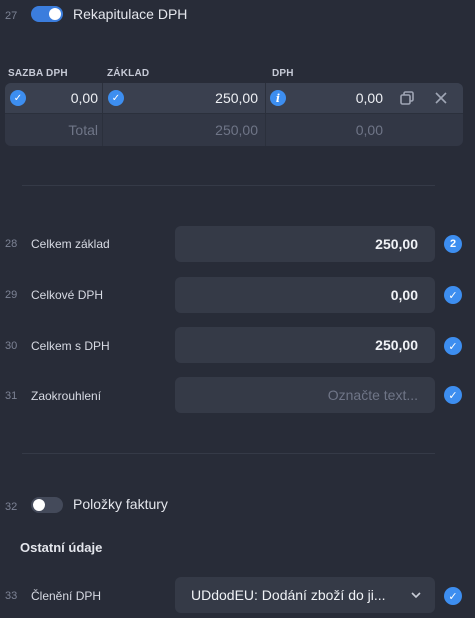 This screenshot has width=475, height=618. What do you see at coordinates (278, 98) in the screenshot?
I see `info-circle-icon: i` at bounding box center [278, 98].